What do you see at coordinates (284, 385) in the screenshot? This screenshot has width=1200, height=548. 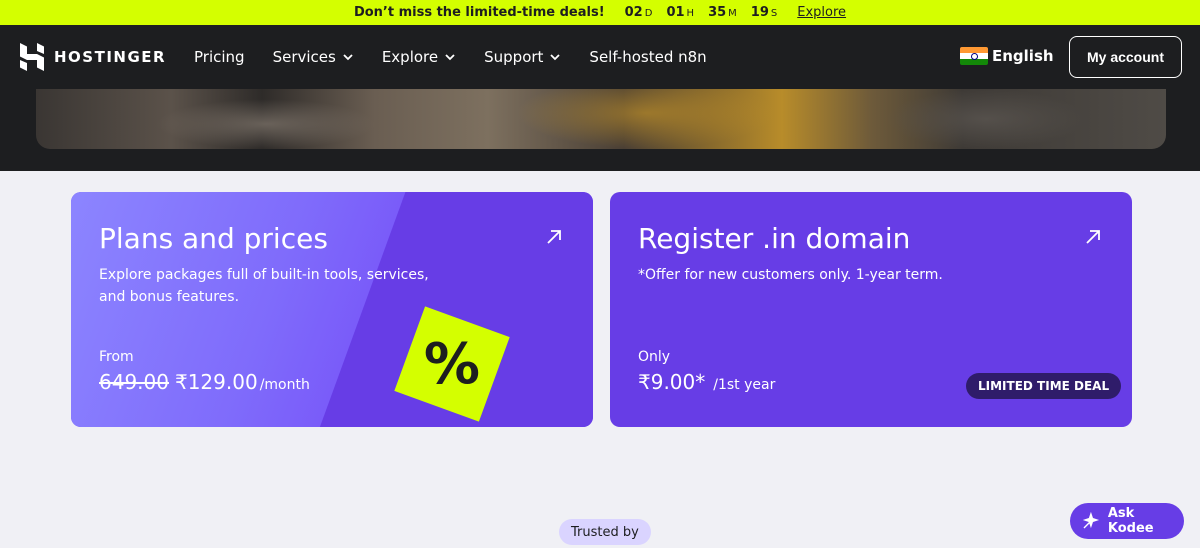 I see `price-period: /month` at bounding box center [284, 385].